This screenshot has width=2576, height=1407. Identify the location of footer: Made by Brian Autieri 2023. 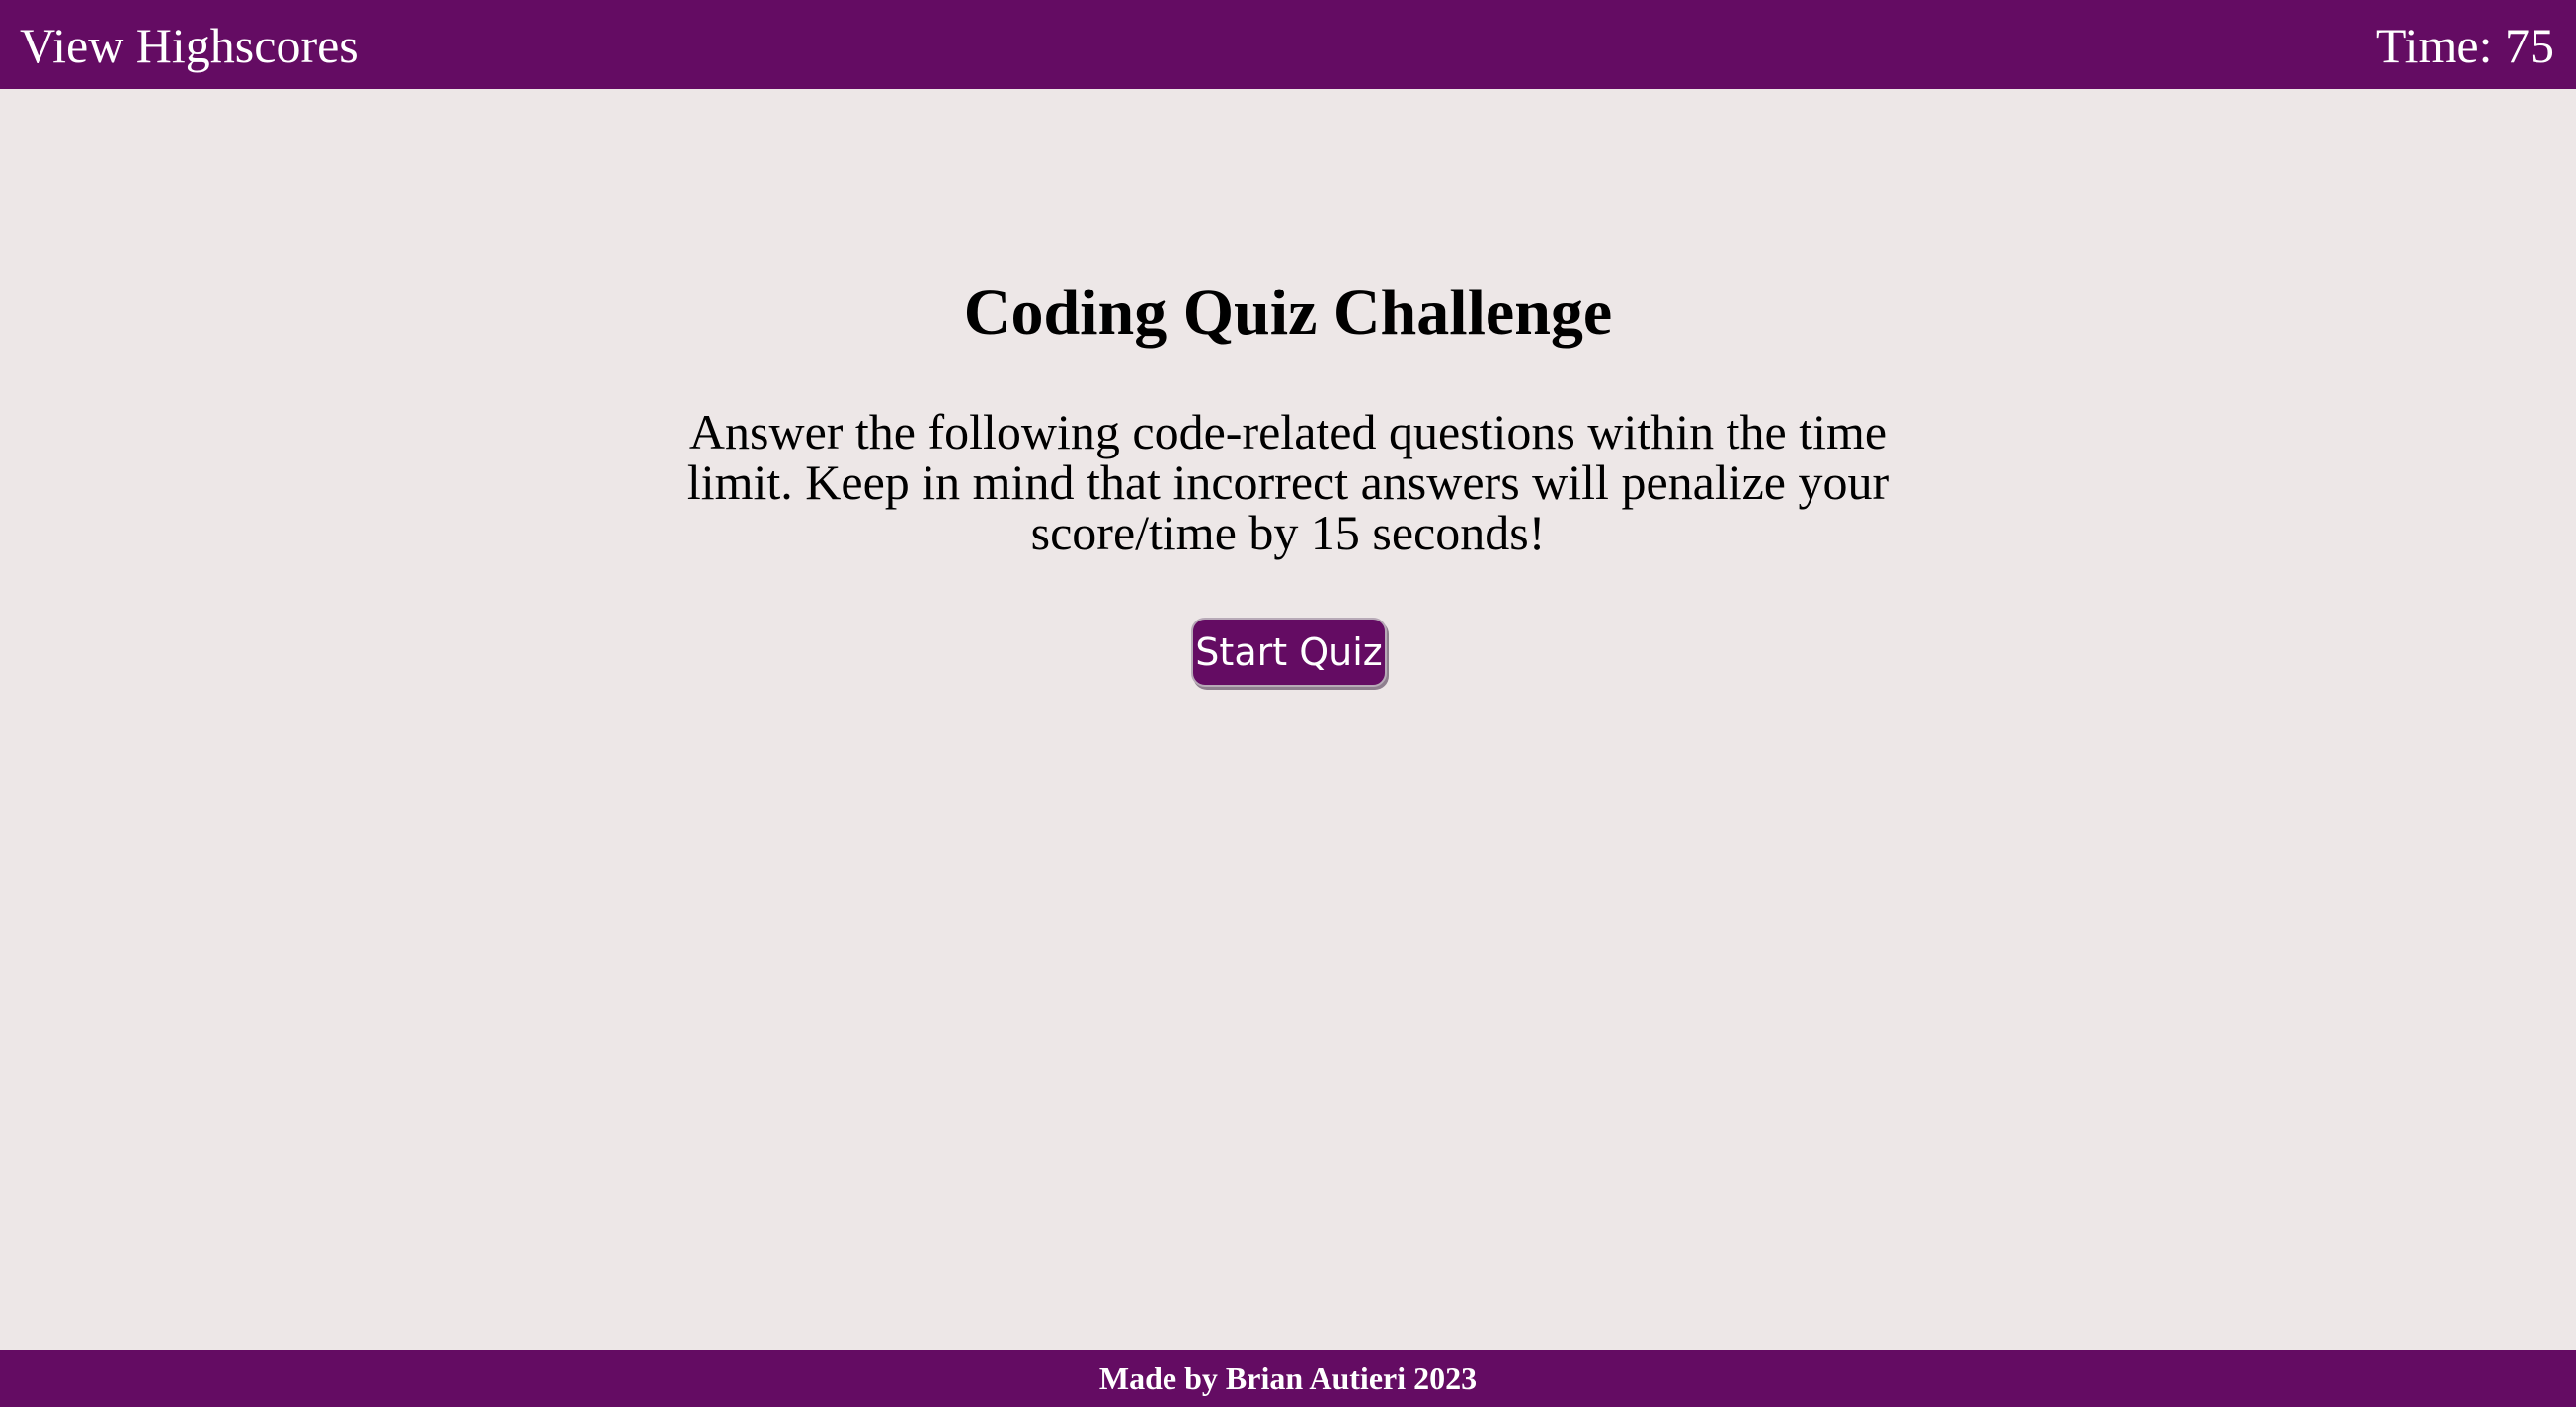
(1288, 1378).